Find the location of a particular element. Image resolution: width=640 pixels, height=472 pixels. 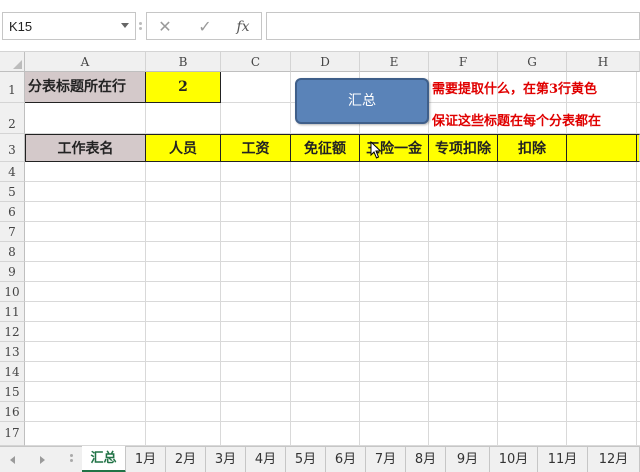

insert-function-icon: fx is located at coordinates (243, 27).